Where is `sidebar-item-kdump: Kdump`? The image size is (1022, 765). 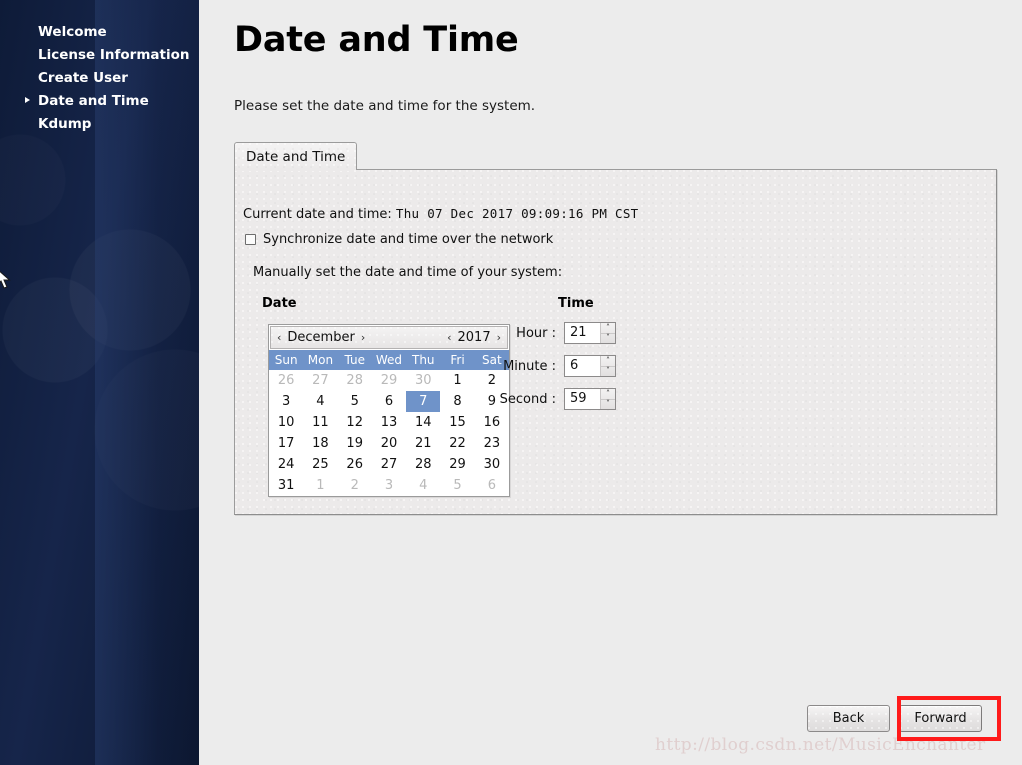 sidebar-item-kdump: Kdump is located at coordinates (99, 124).